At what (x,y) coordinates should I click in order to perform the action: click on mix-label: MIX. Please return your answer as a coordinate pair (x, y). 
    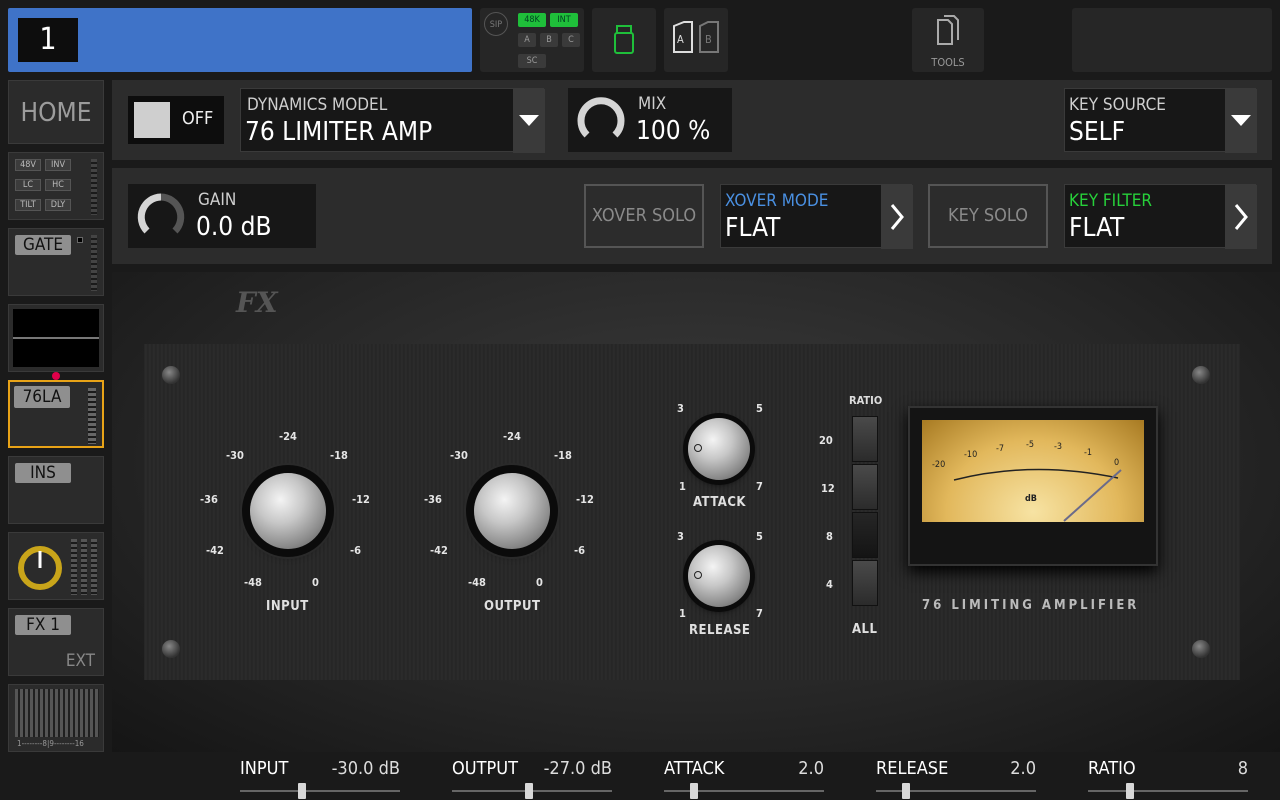
    Looking at the image, I should click on (652, 104).